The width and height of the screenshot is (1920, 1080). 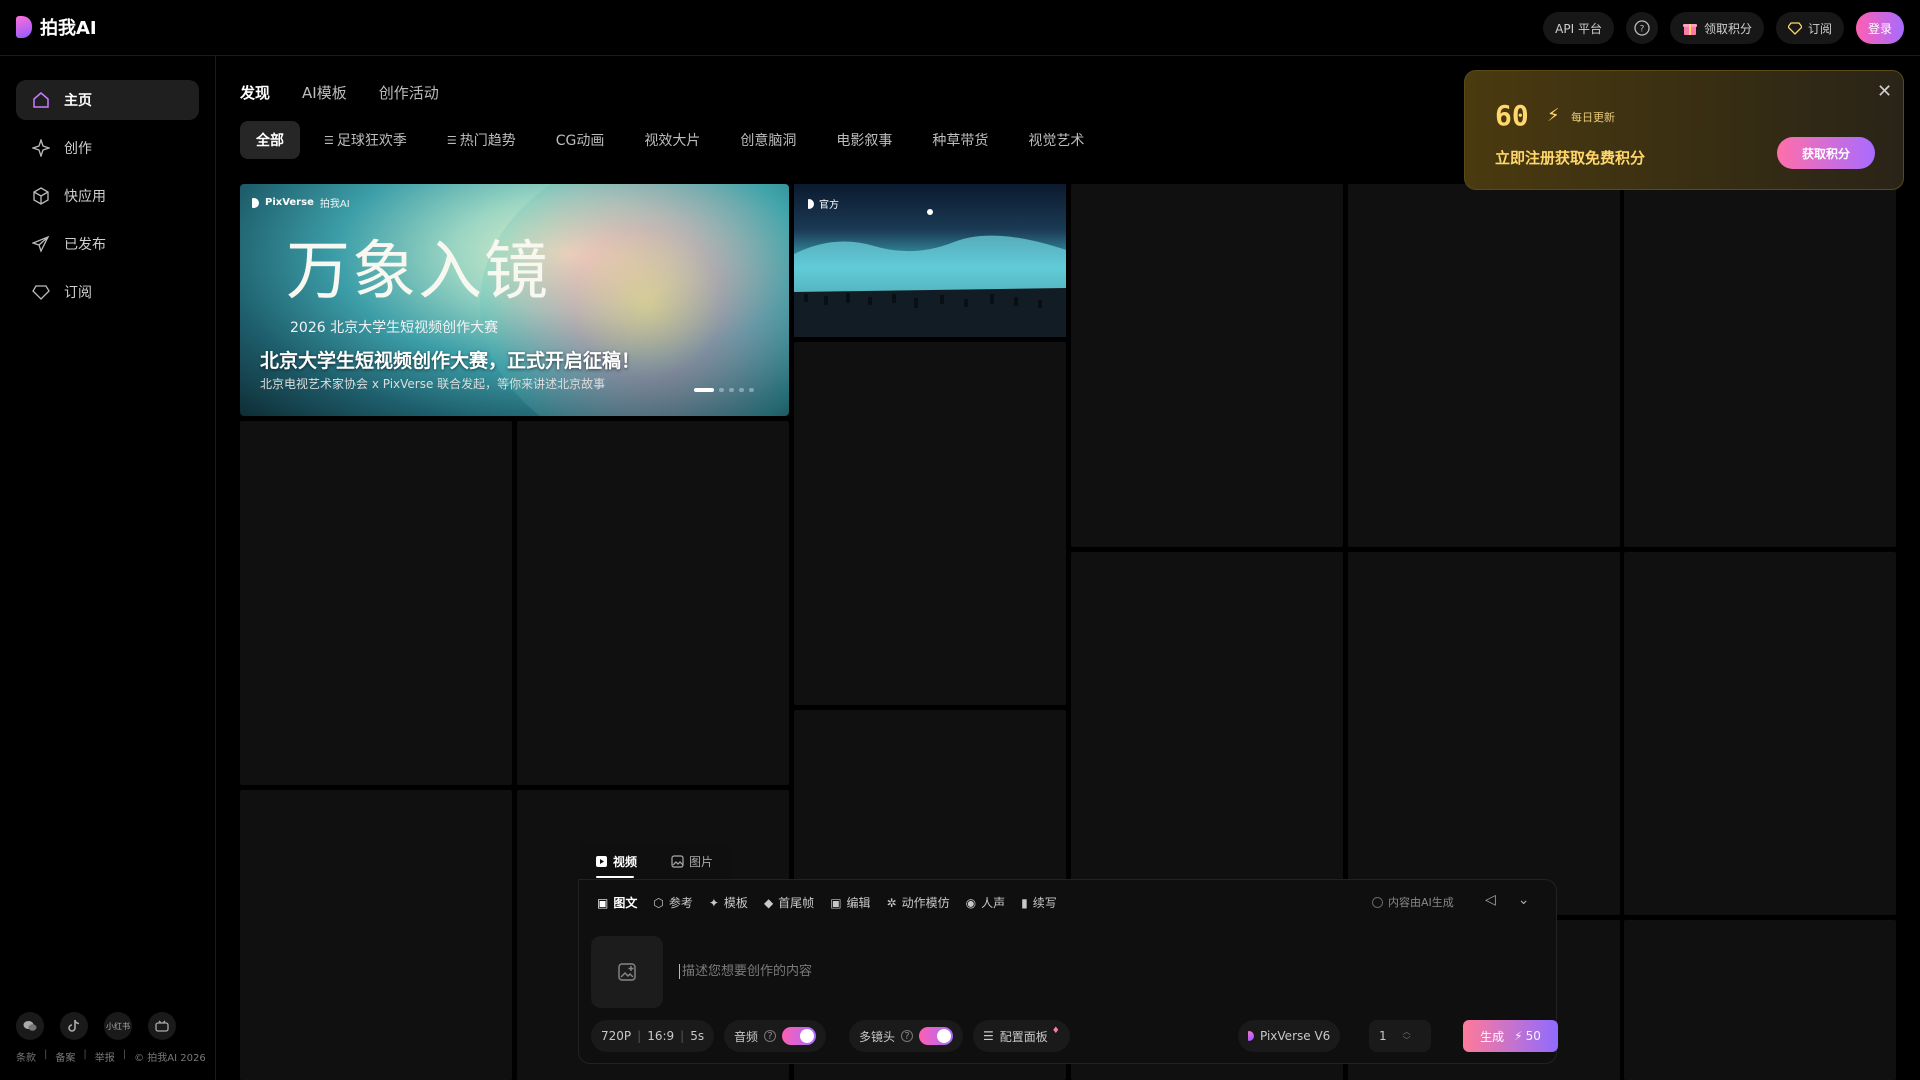 I want to click on composer-tools: ▣ 图文 ⬡ 参考 ✦ 模板 ◆ 首尾帧 ▣ 编辑 ✲ 动作模仿 ◉ 人声 ▮ 续写, so click(x=827, y=902).